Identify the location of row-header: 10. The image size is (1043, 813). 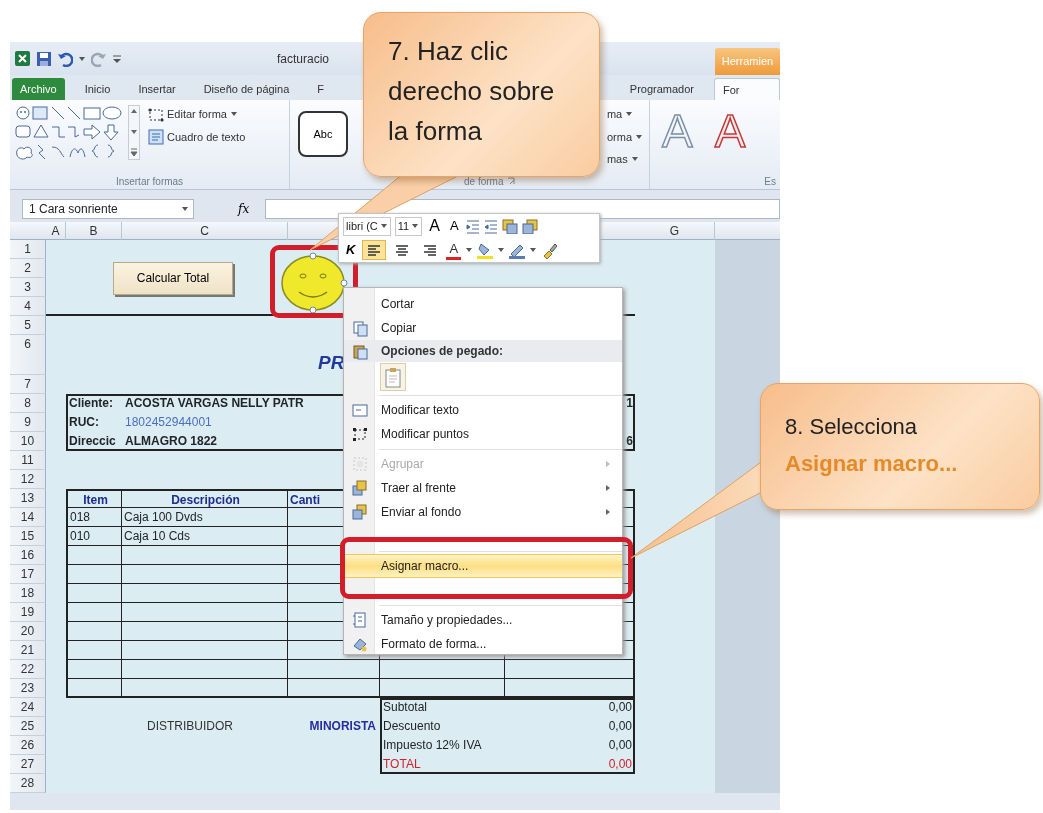
(28, 441).